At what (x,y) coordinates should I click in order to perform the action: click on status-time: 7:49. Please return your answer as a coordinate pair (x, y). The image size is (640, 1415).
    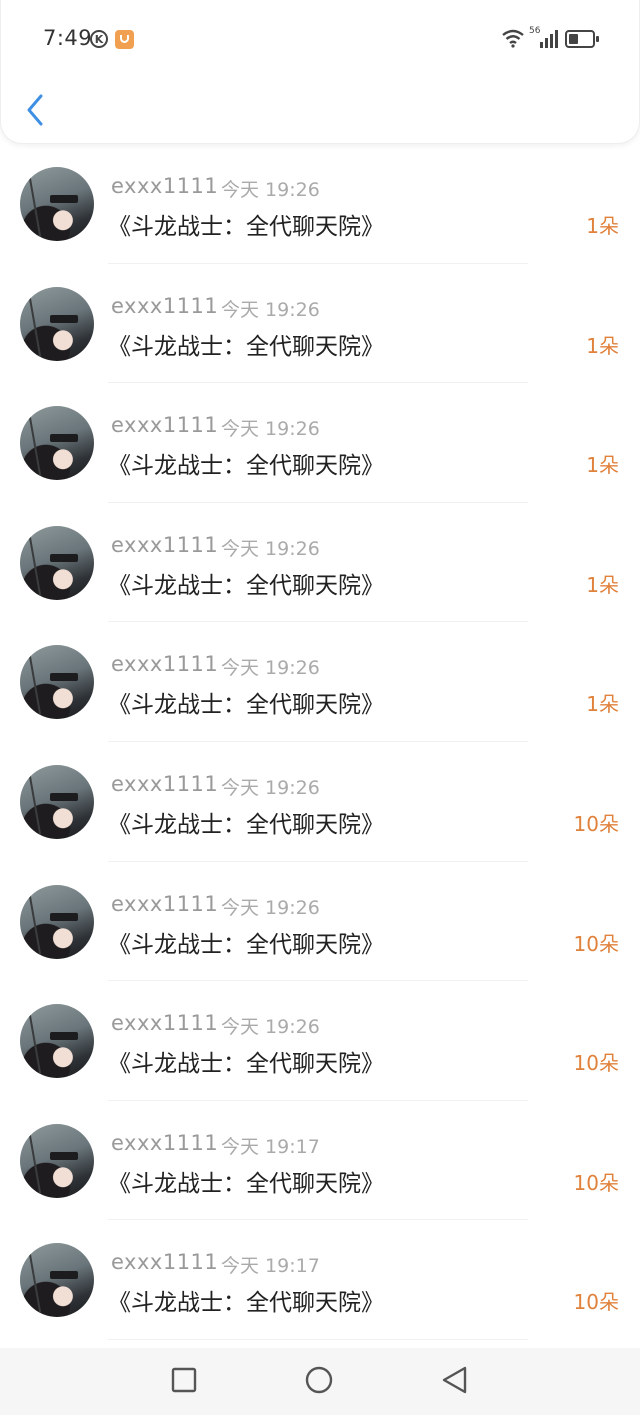
    Looking at the image, I should click on (68, 38).